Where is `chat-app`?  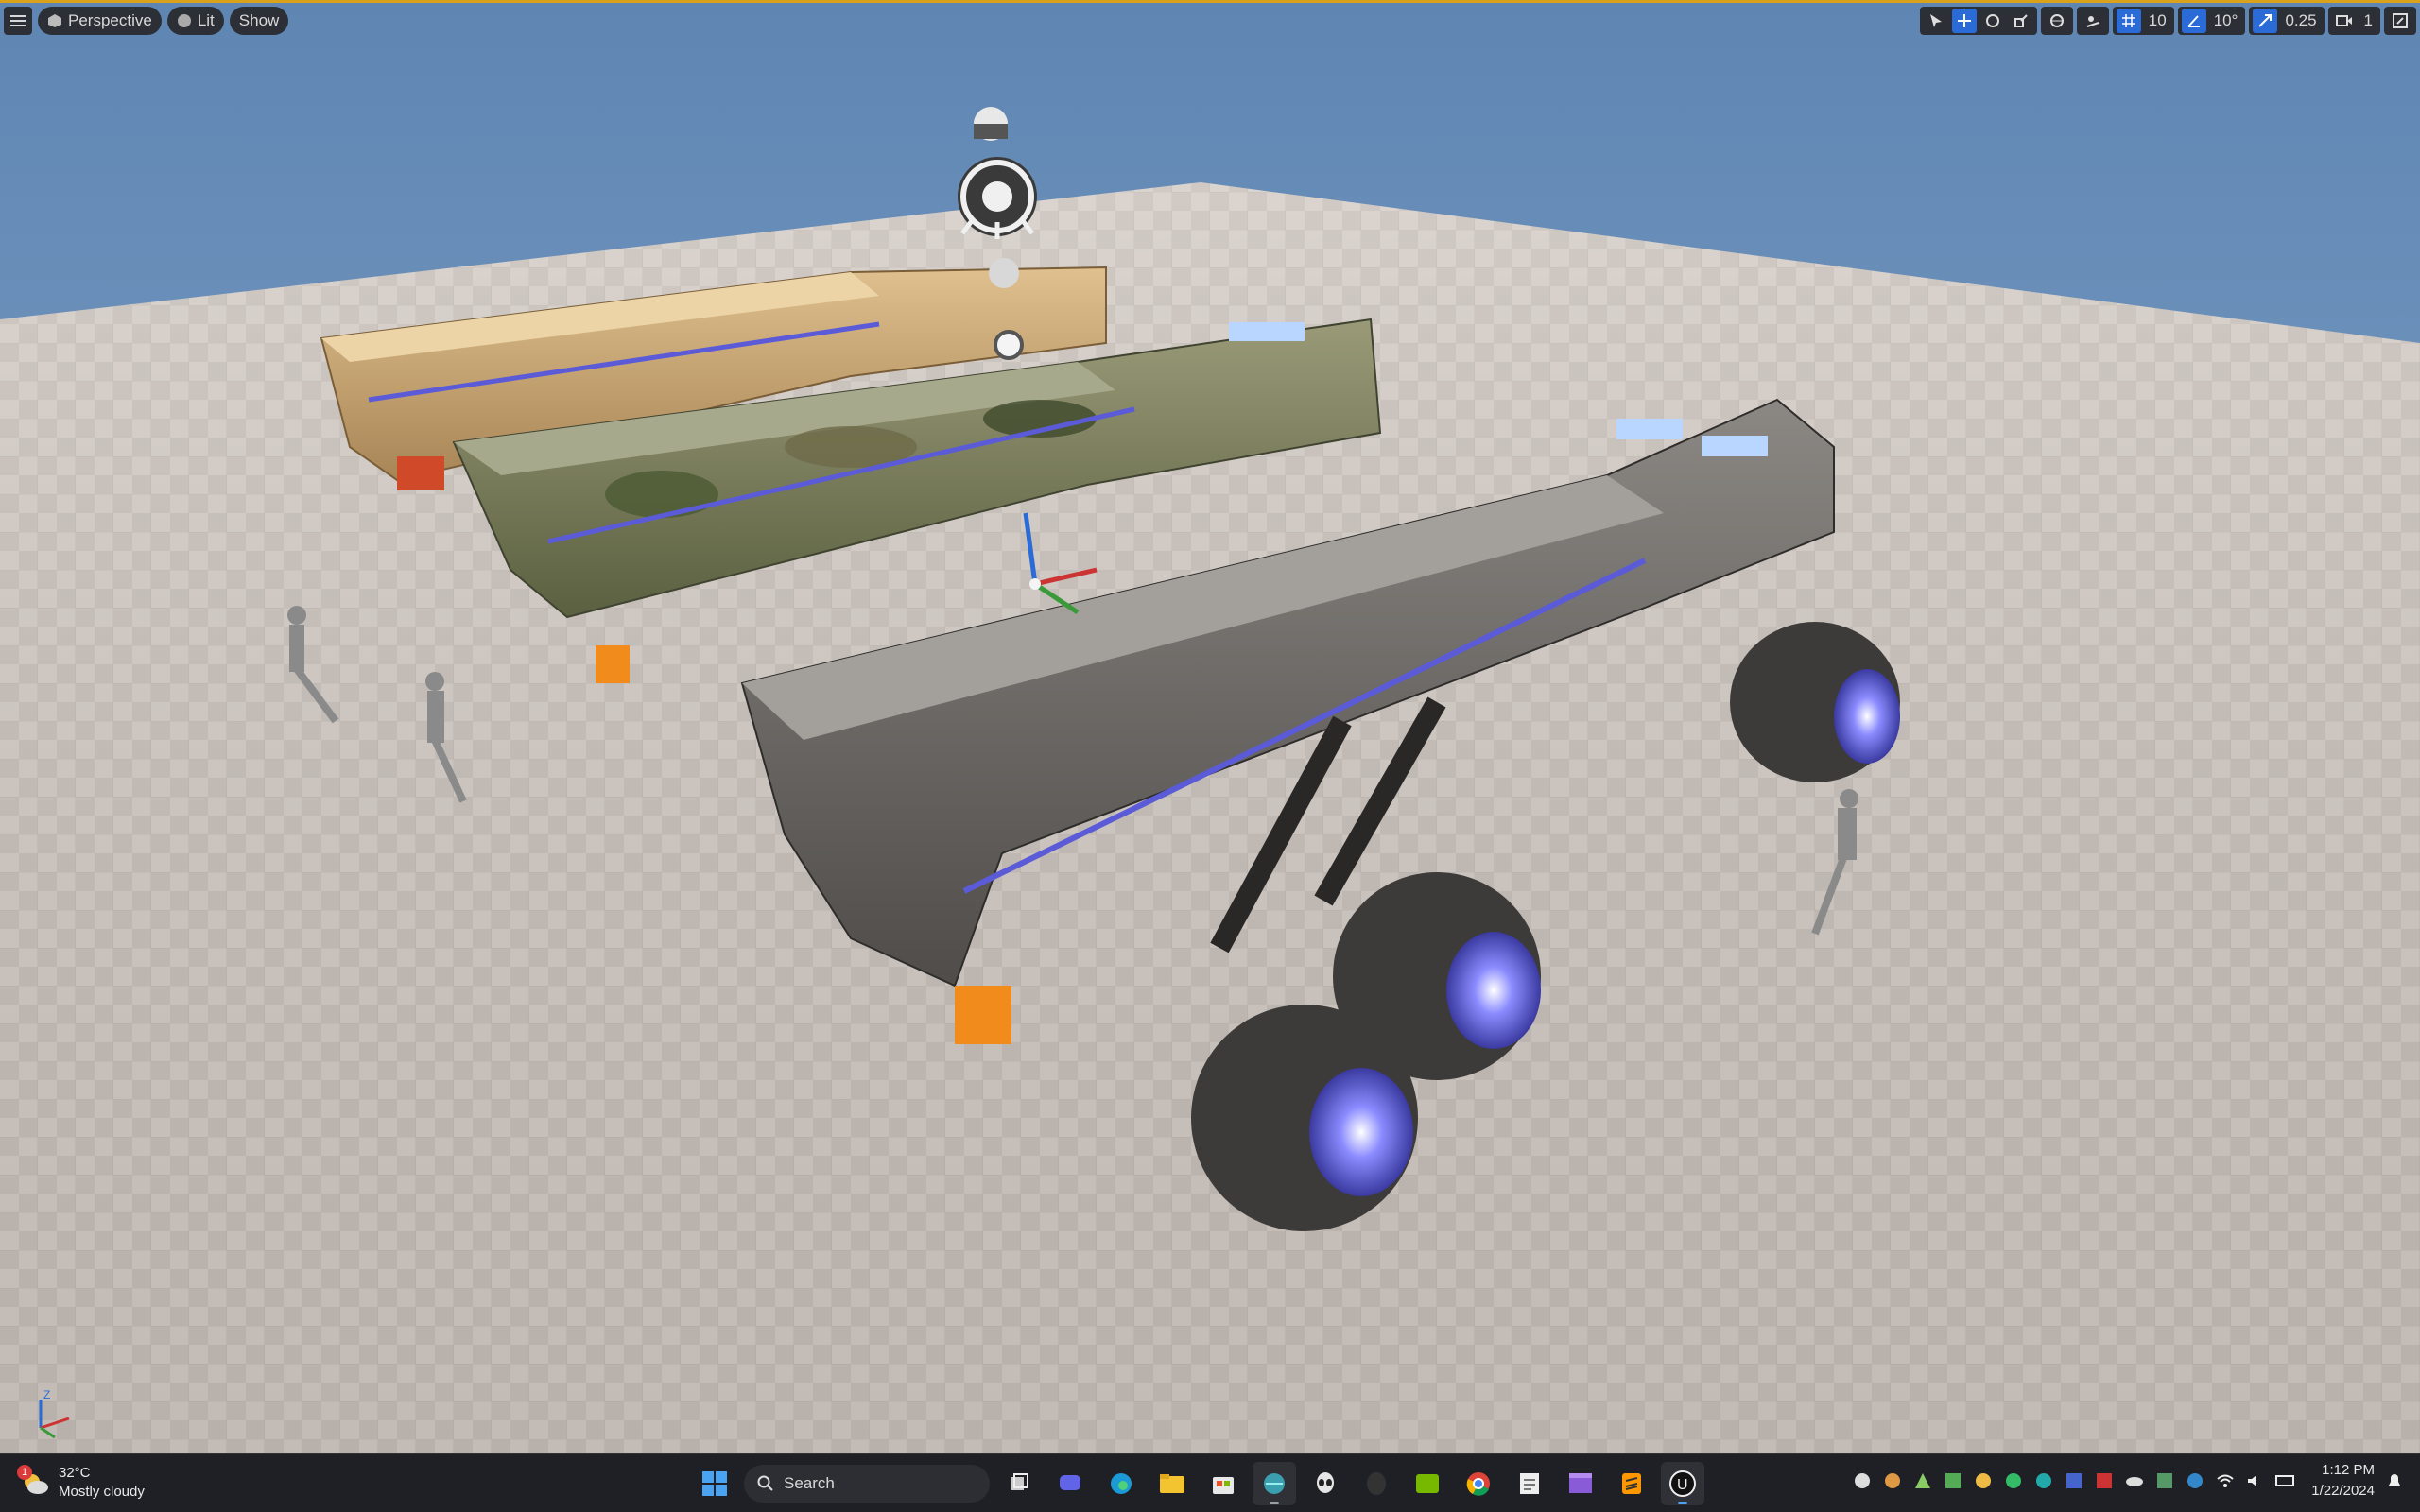 chat-app is located at coordinates (1070, 1483).